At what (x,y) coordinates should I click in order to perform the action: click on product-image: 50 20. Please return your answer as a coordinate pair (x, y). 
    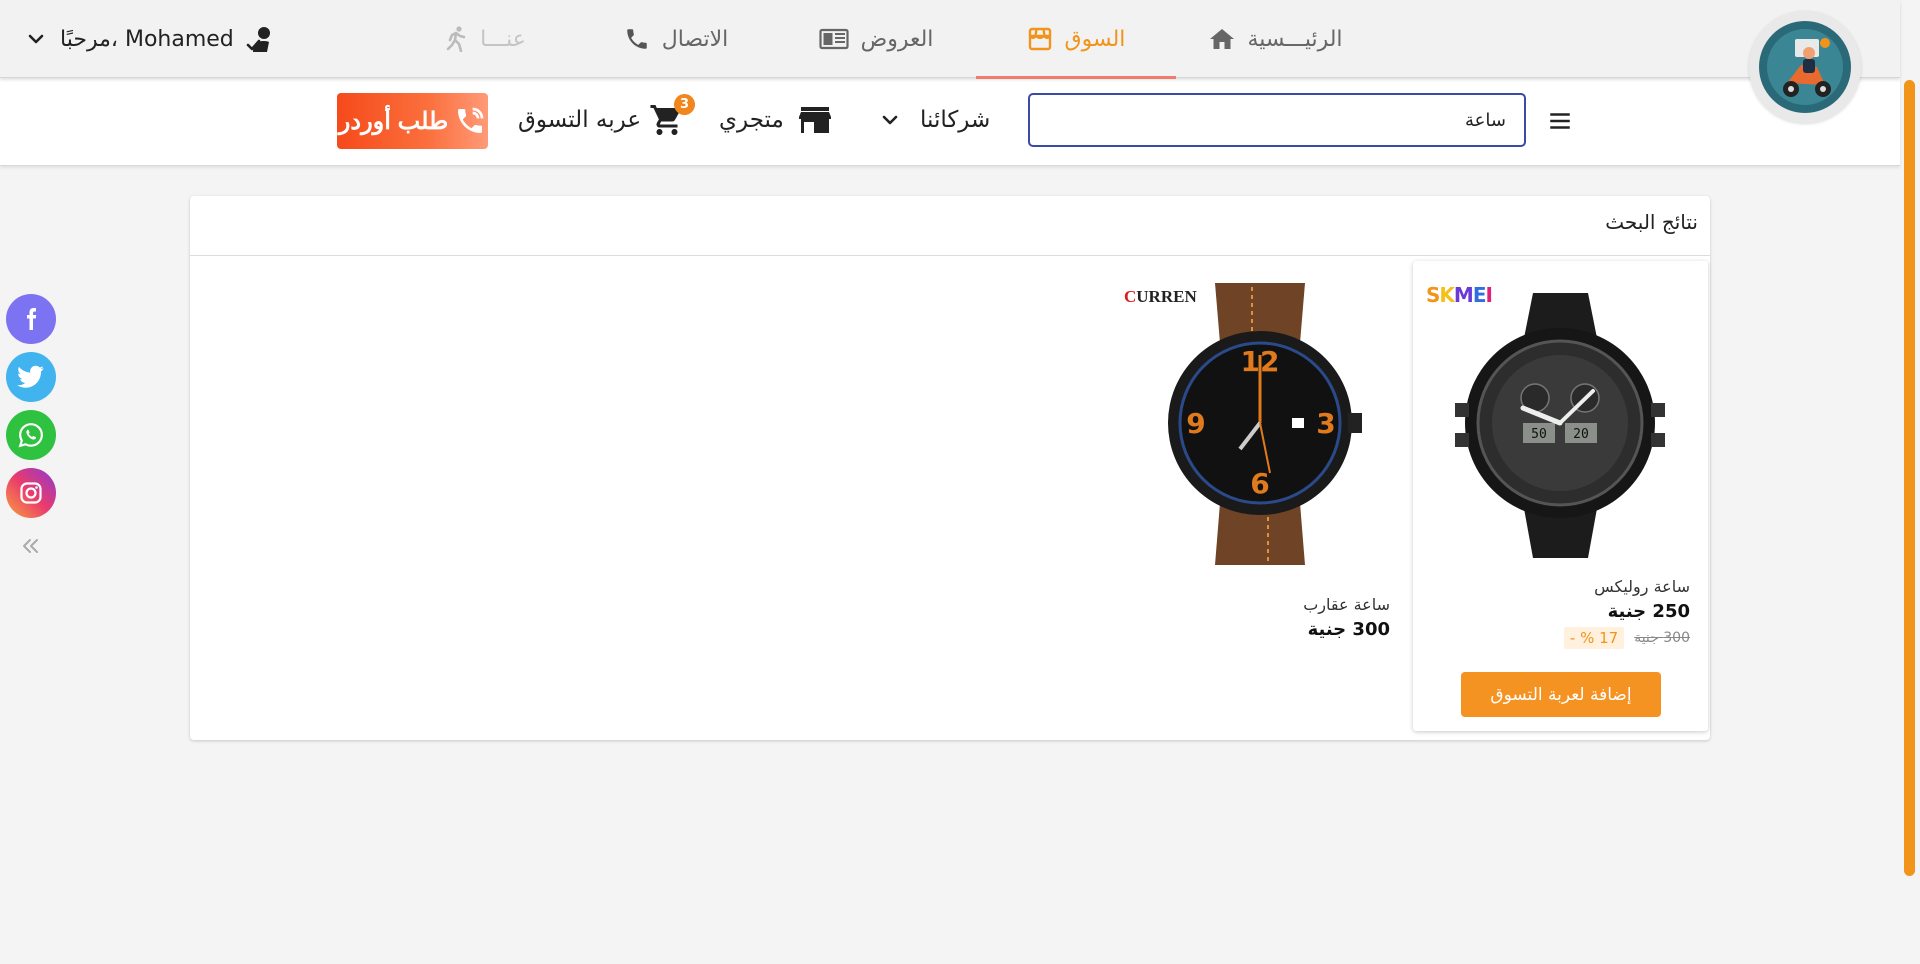
    Looking at the image, I should click on (1560, 423).